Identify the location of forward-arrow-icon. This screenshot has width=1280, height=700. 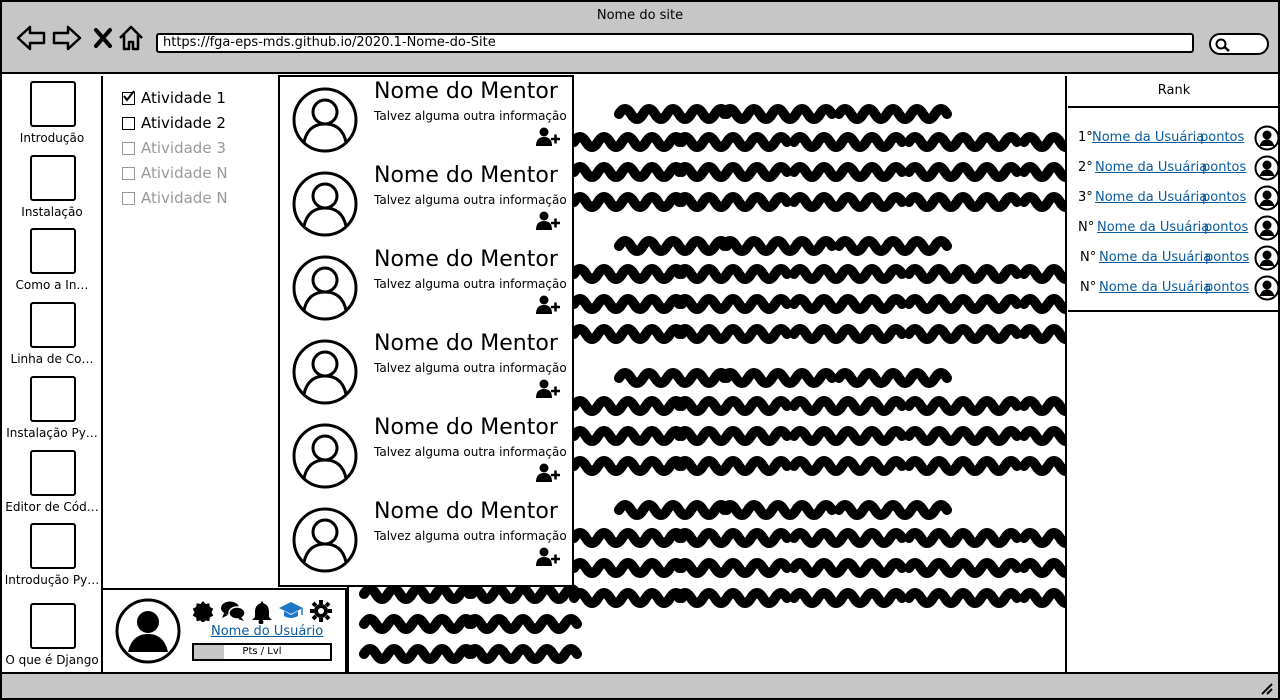
(67, 38).